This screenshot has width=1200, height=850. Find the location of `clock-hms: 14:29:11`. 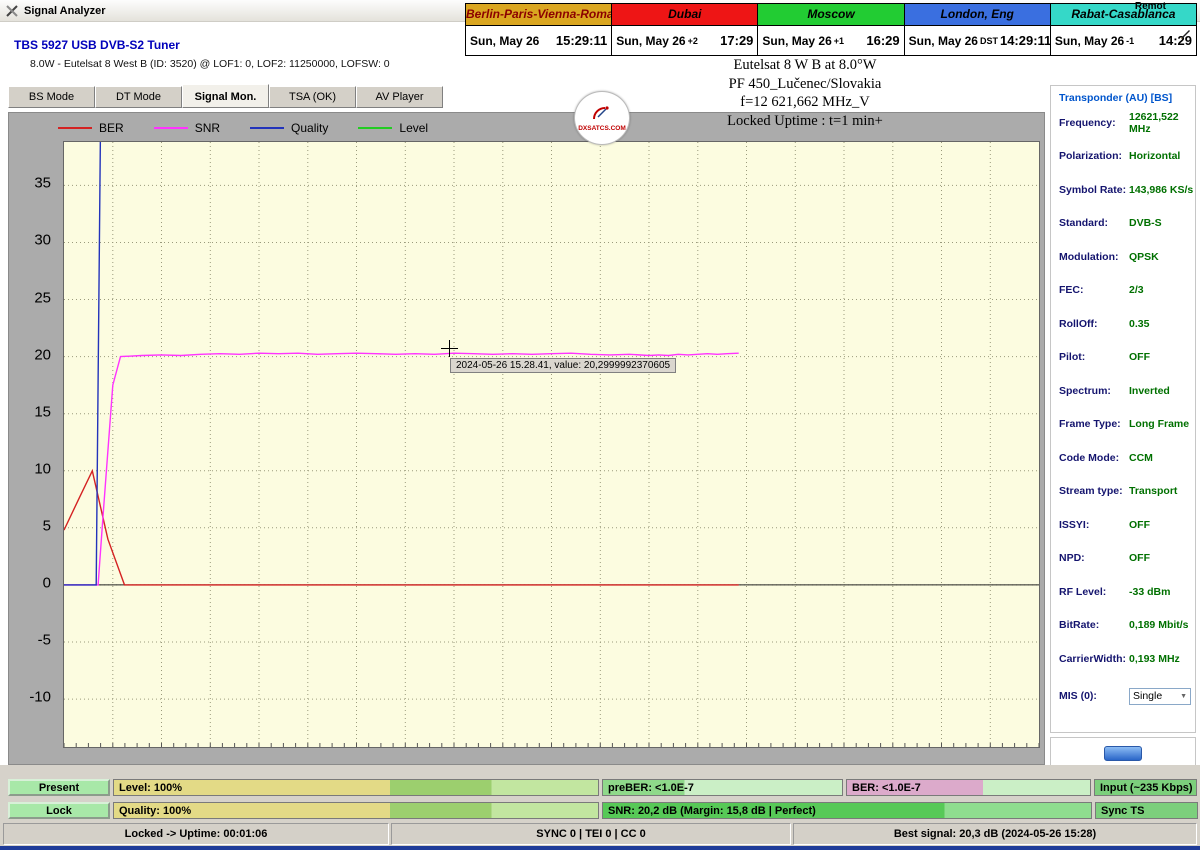

clock-hms: 14:29:11 is located at coordinates (1025, 40).